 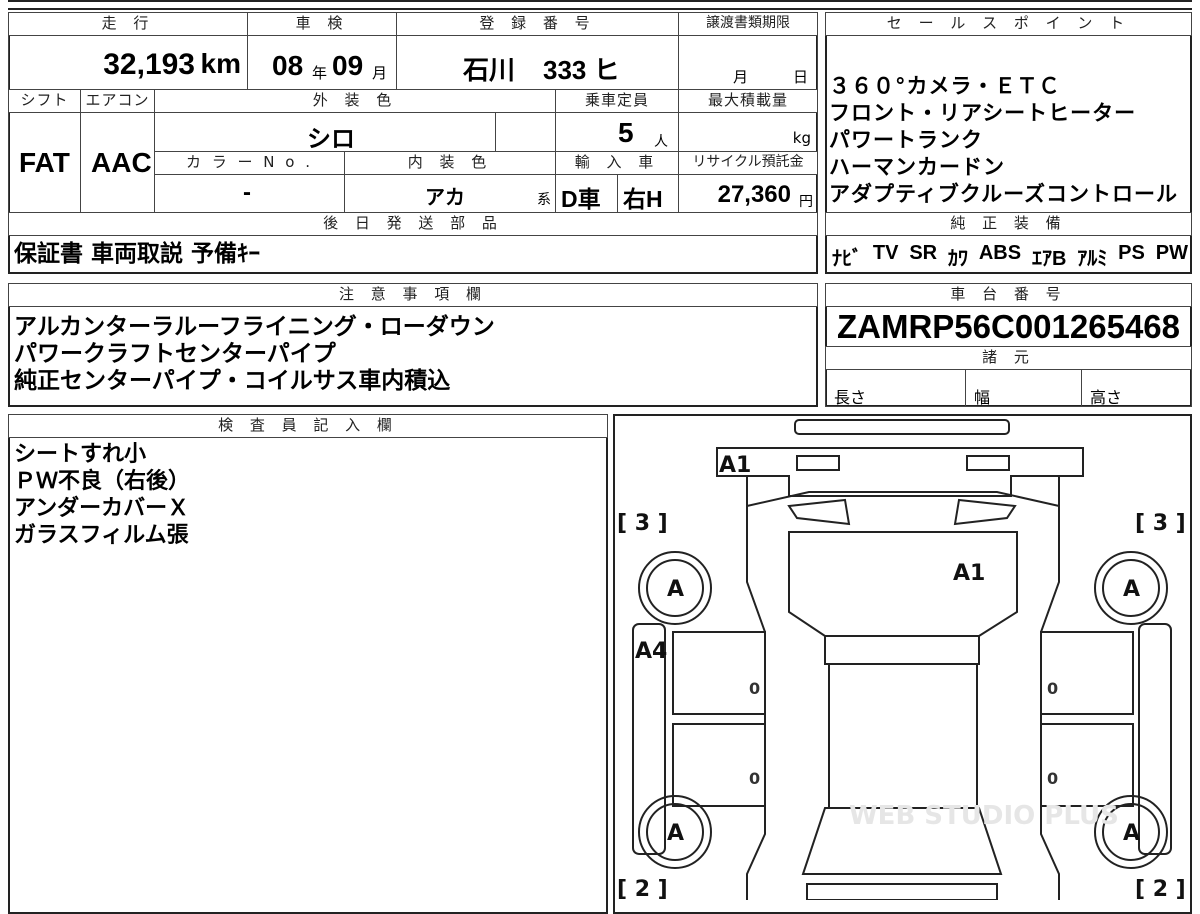 What do you see at coordinates (102, 481) in the screenshot?
I see `inspector-line: ＰＷ不良（右後）` at bounding box center [102, 481].